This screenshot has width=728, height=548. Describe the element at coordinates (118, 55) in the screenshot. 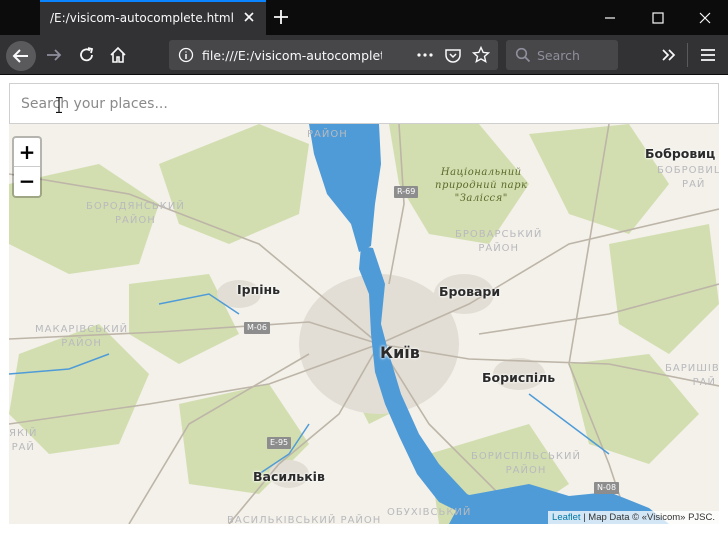

I see `home-icon` at that location.